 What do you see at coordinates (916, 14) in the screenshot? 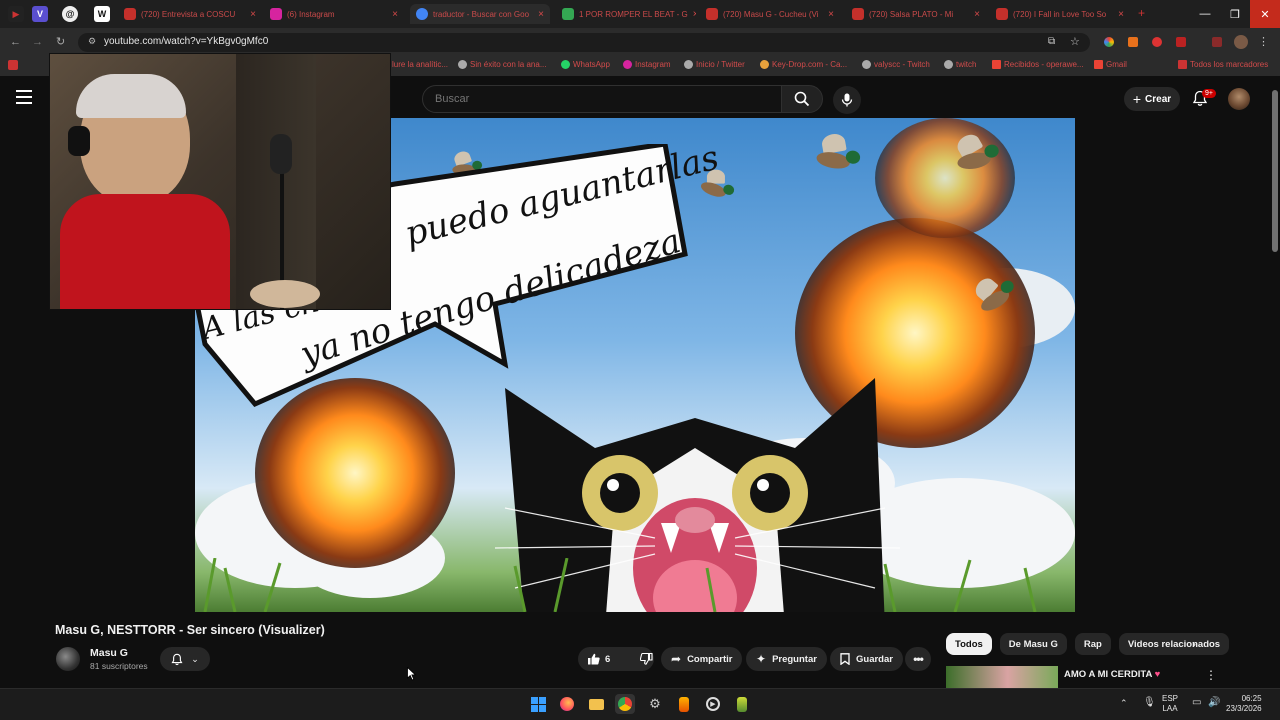
I see `browser-tab: (720) Salsa PLATO - Mi ×` at bounding box center [916, 14].